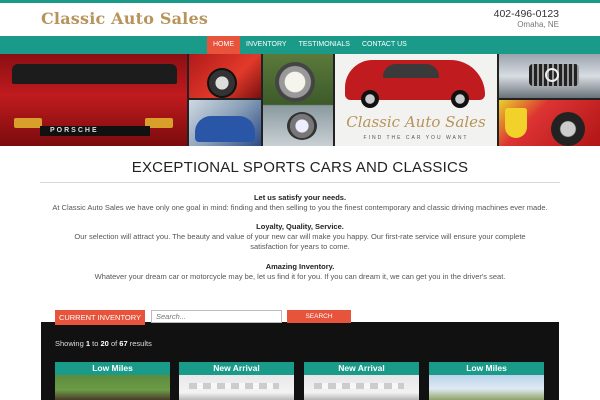 Image resolution: width=600 pixels, height=400 pixels. Describe the element at coordinates (266, 45) in the screenshot. I see `nav-inventory: INVENTORY` at that location.